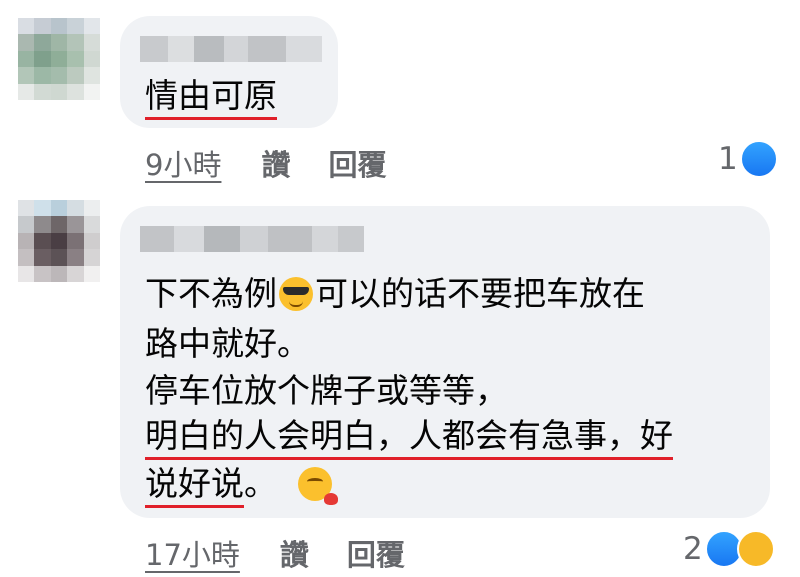  What do you see at coordinates (729, 549) in the screenshot?
I see `reaction-summary: 2` at bounding box center [729, 549].